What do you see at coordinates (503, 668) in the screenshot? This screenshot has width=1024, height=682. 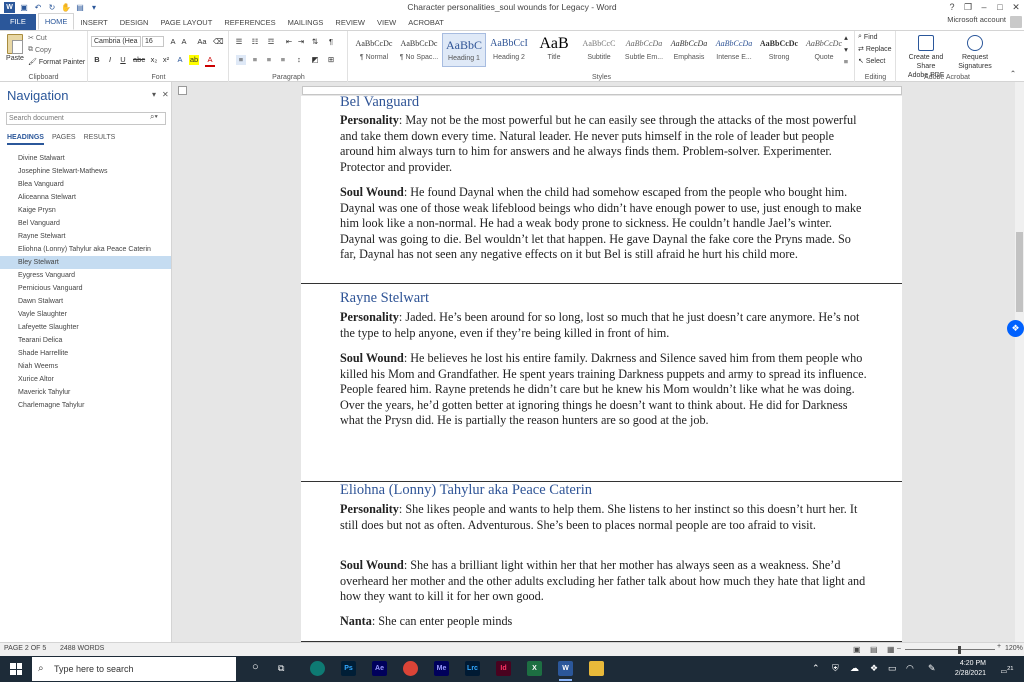 I see `taskbar-app-icon: Id` at bounding box center [503, 668].